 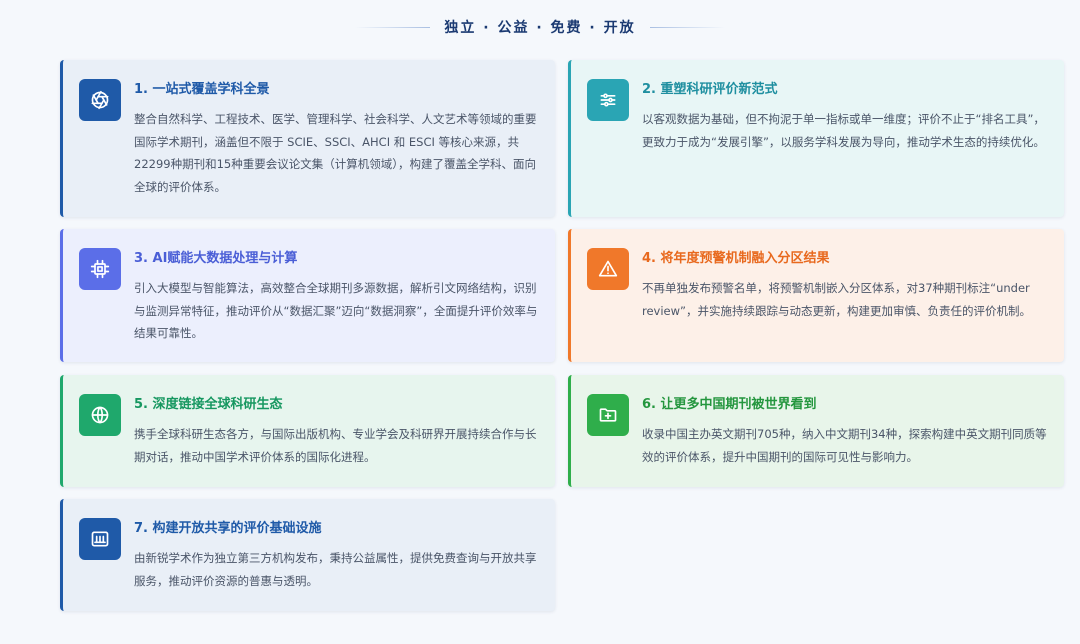 What do you see at coordinates (100, 539) in the screenshot?
I see `library-icon` at bounding box center [100, 539].